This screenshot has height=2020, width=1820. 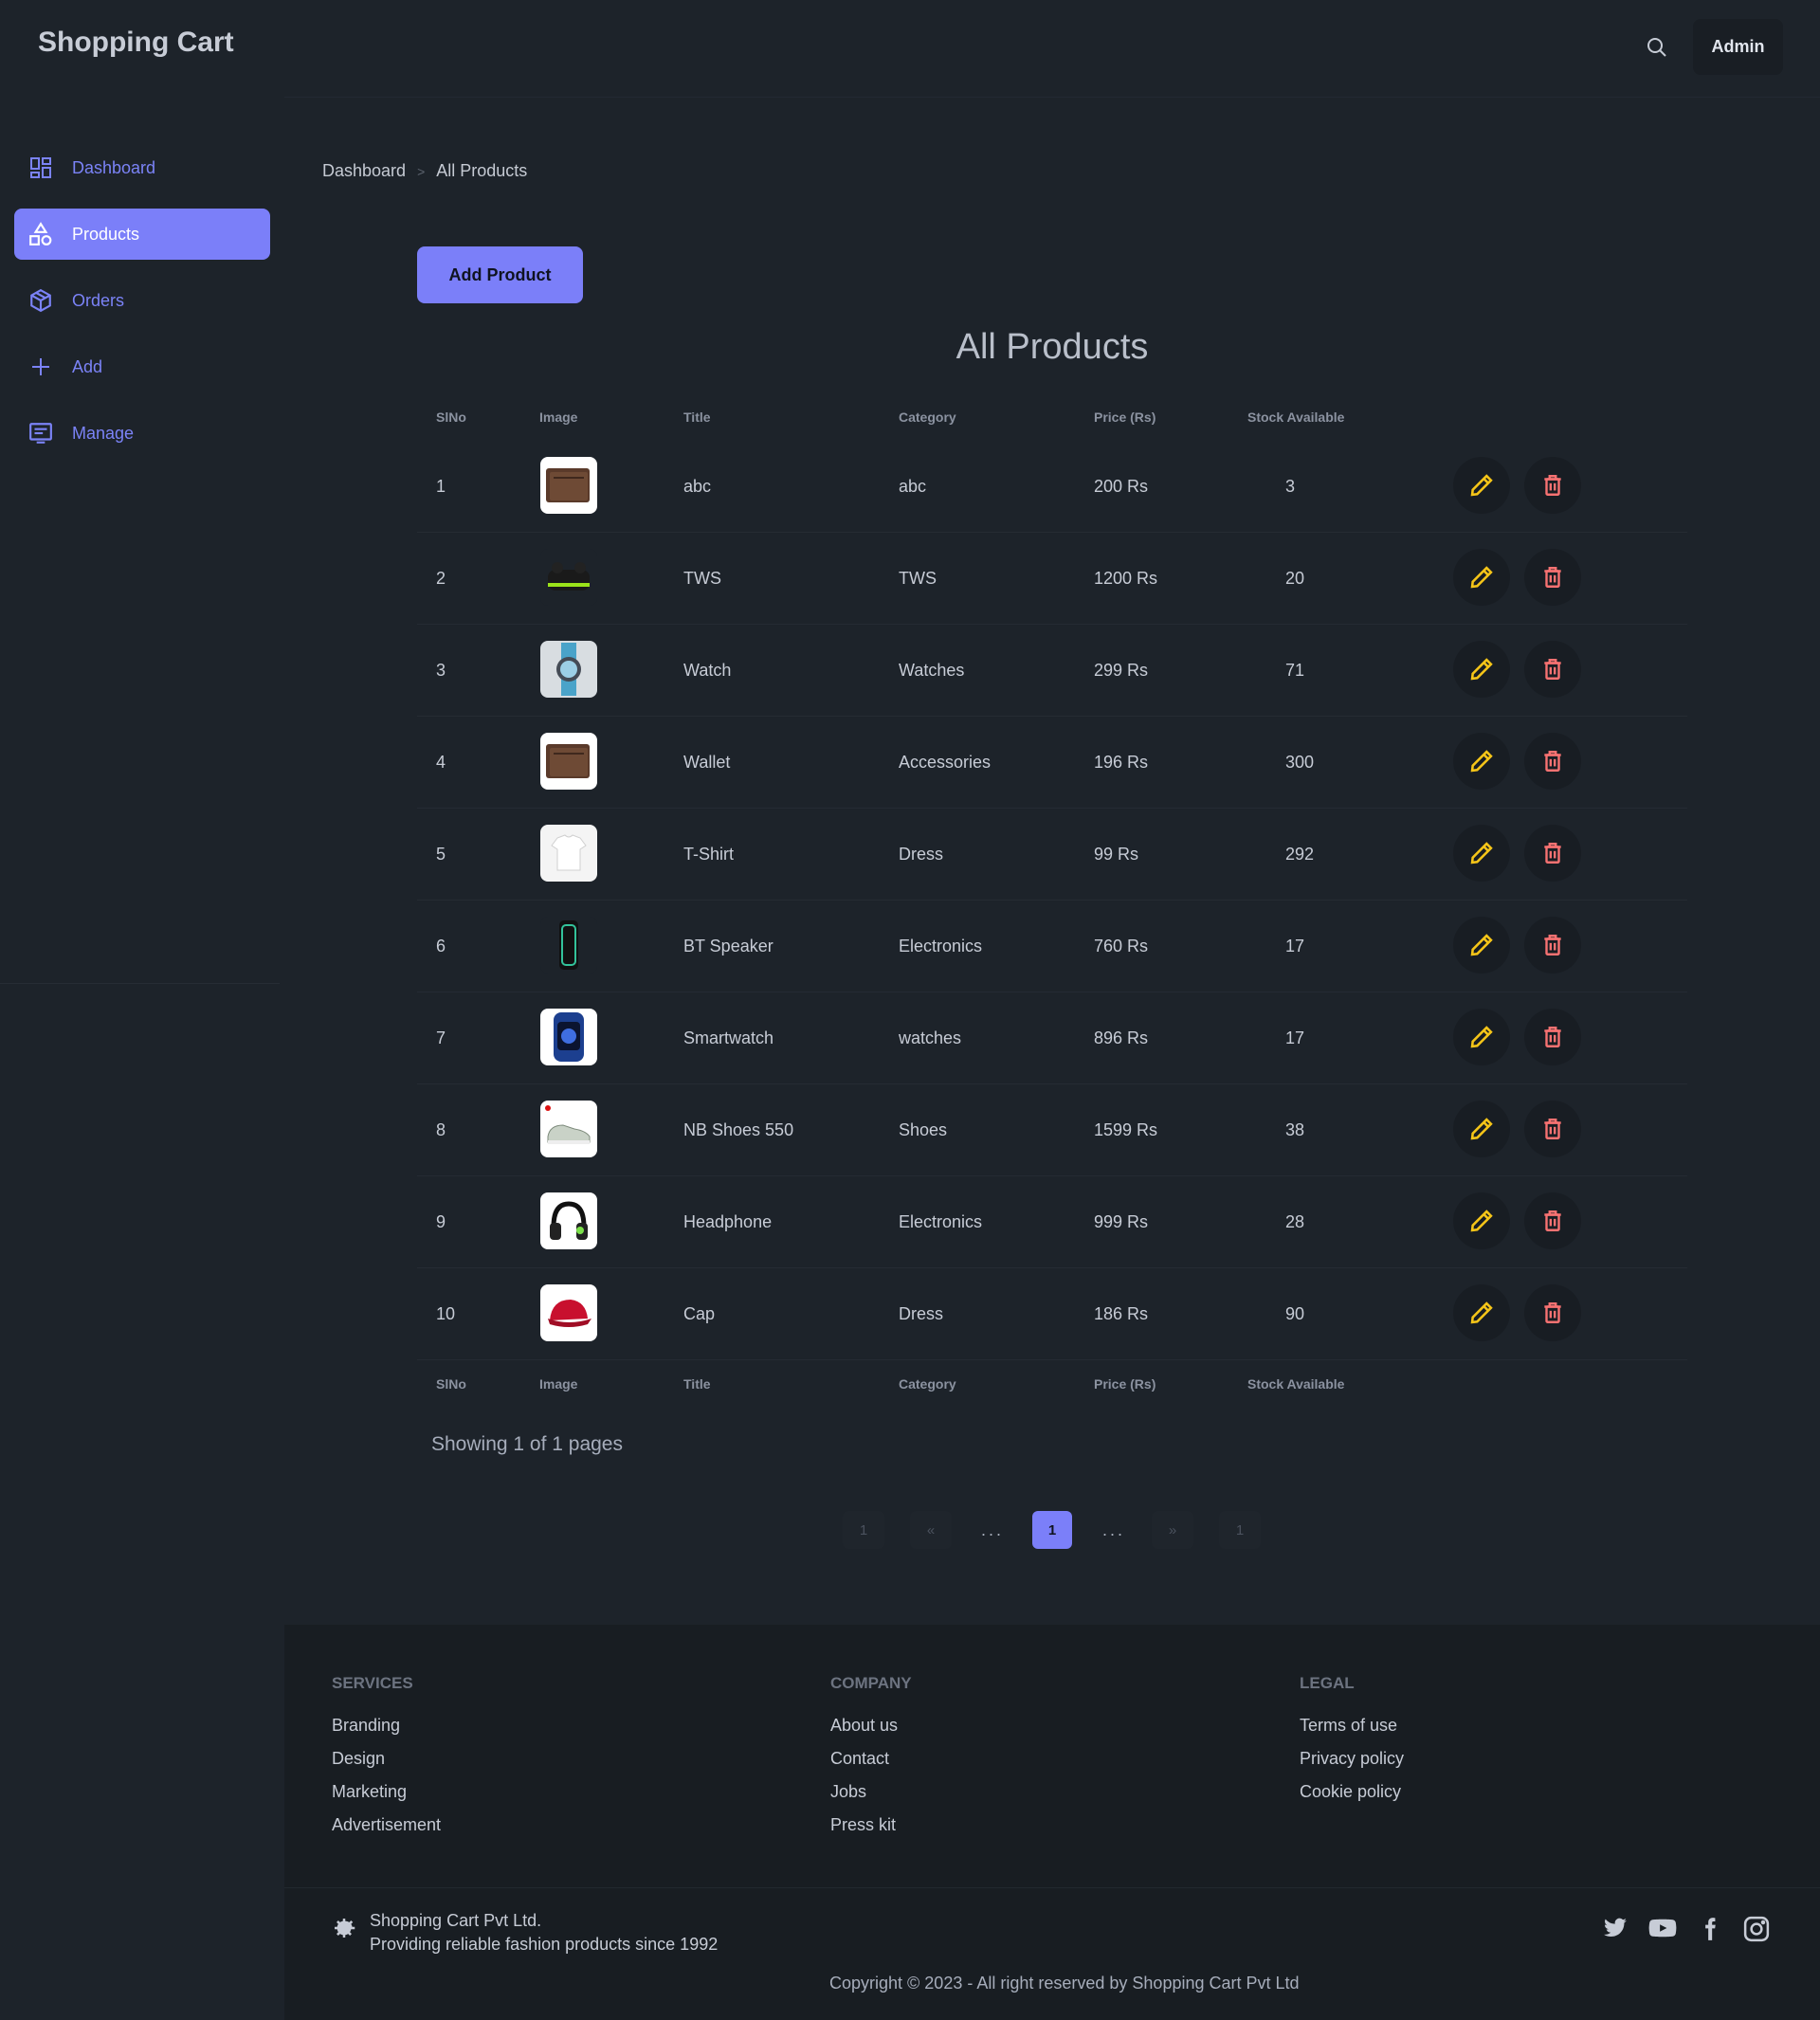 What do you see at coordinates (931, 1530) in the screenshot?
I see `page-prev-button: «` at bounding box center [931, 1530].